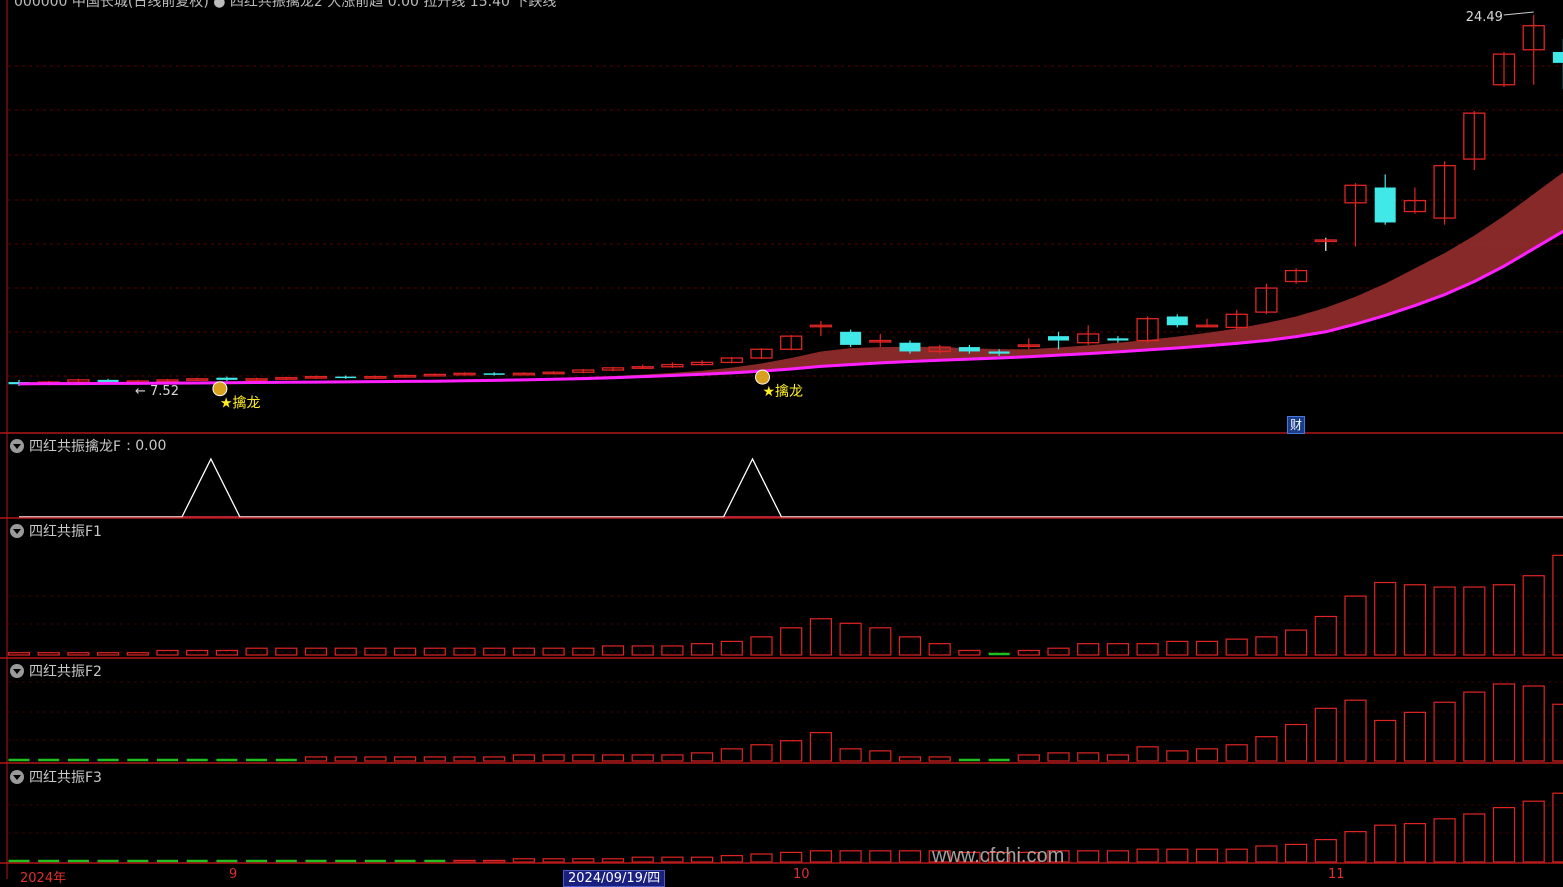  I want to click on axis-year-label: 2024年, so click(43, 878).